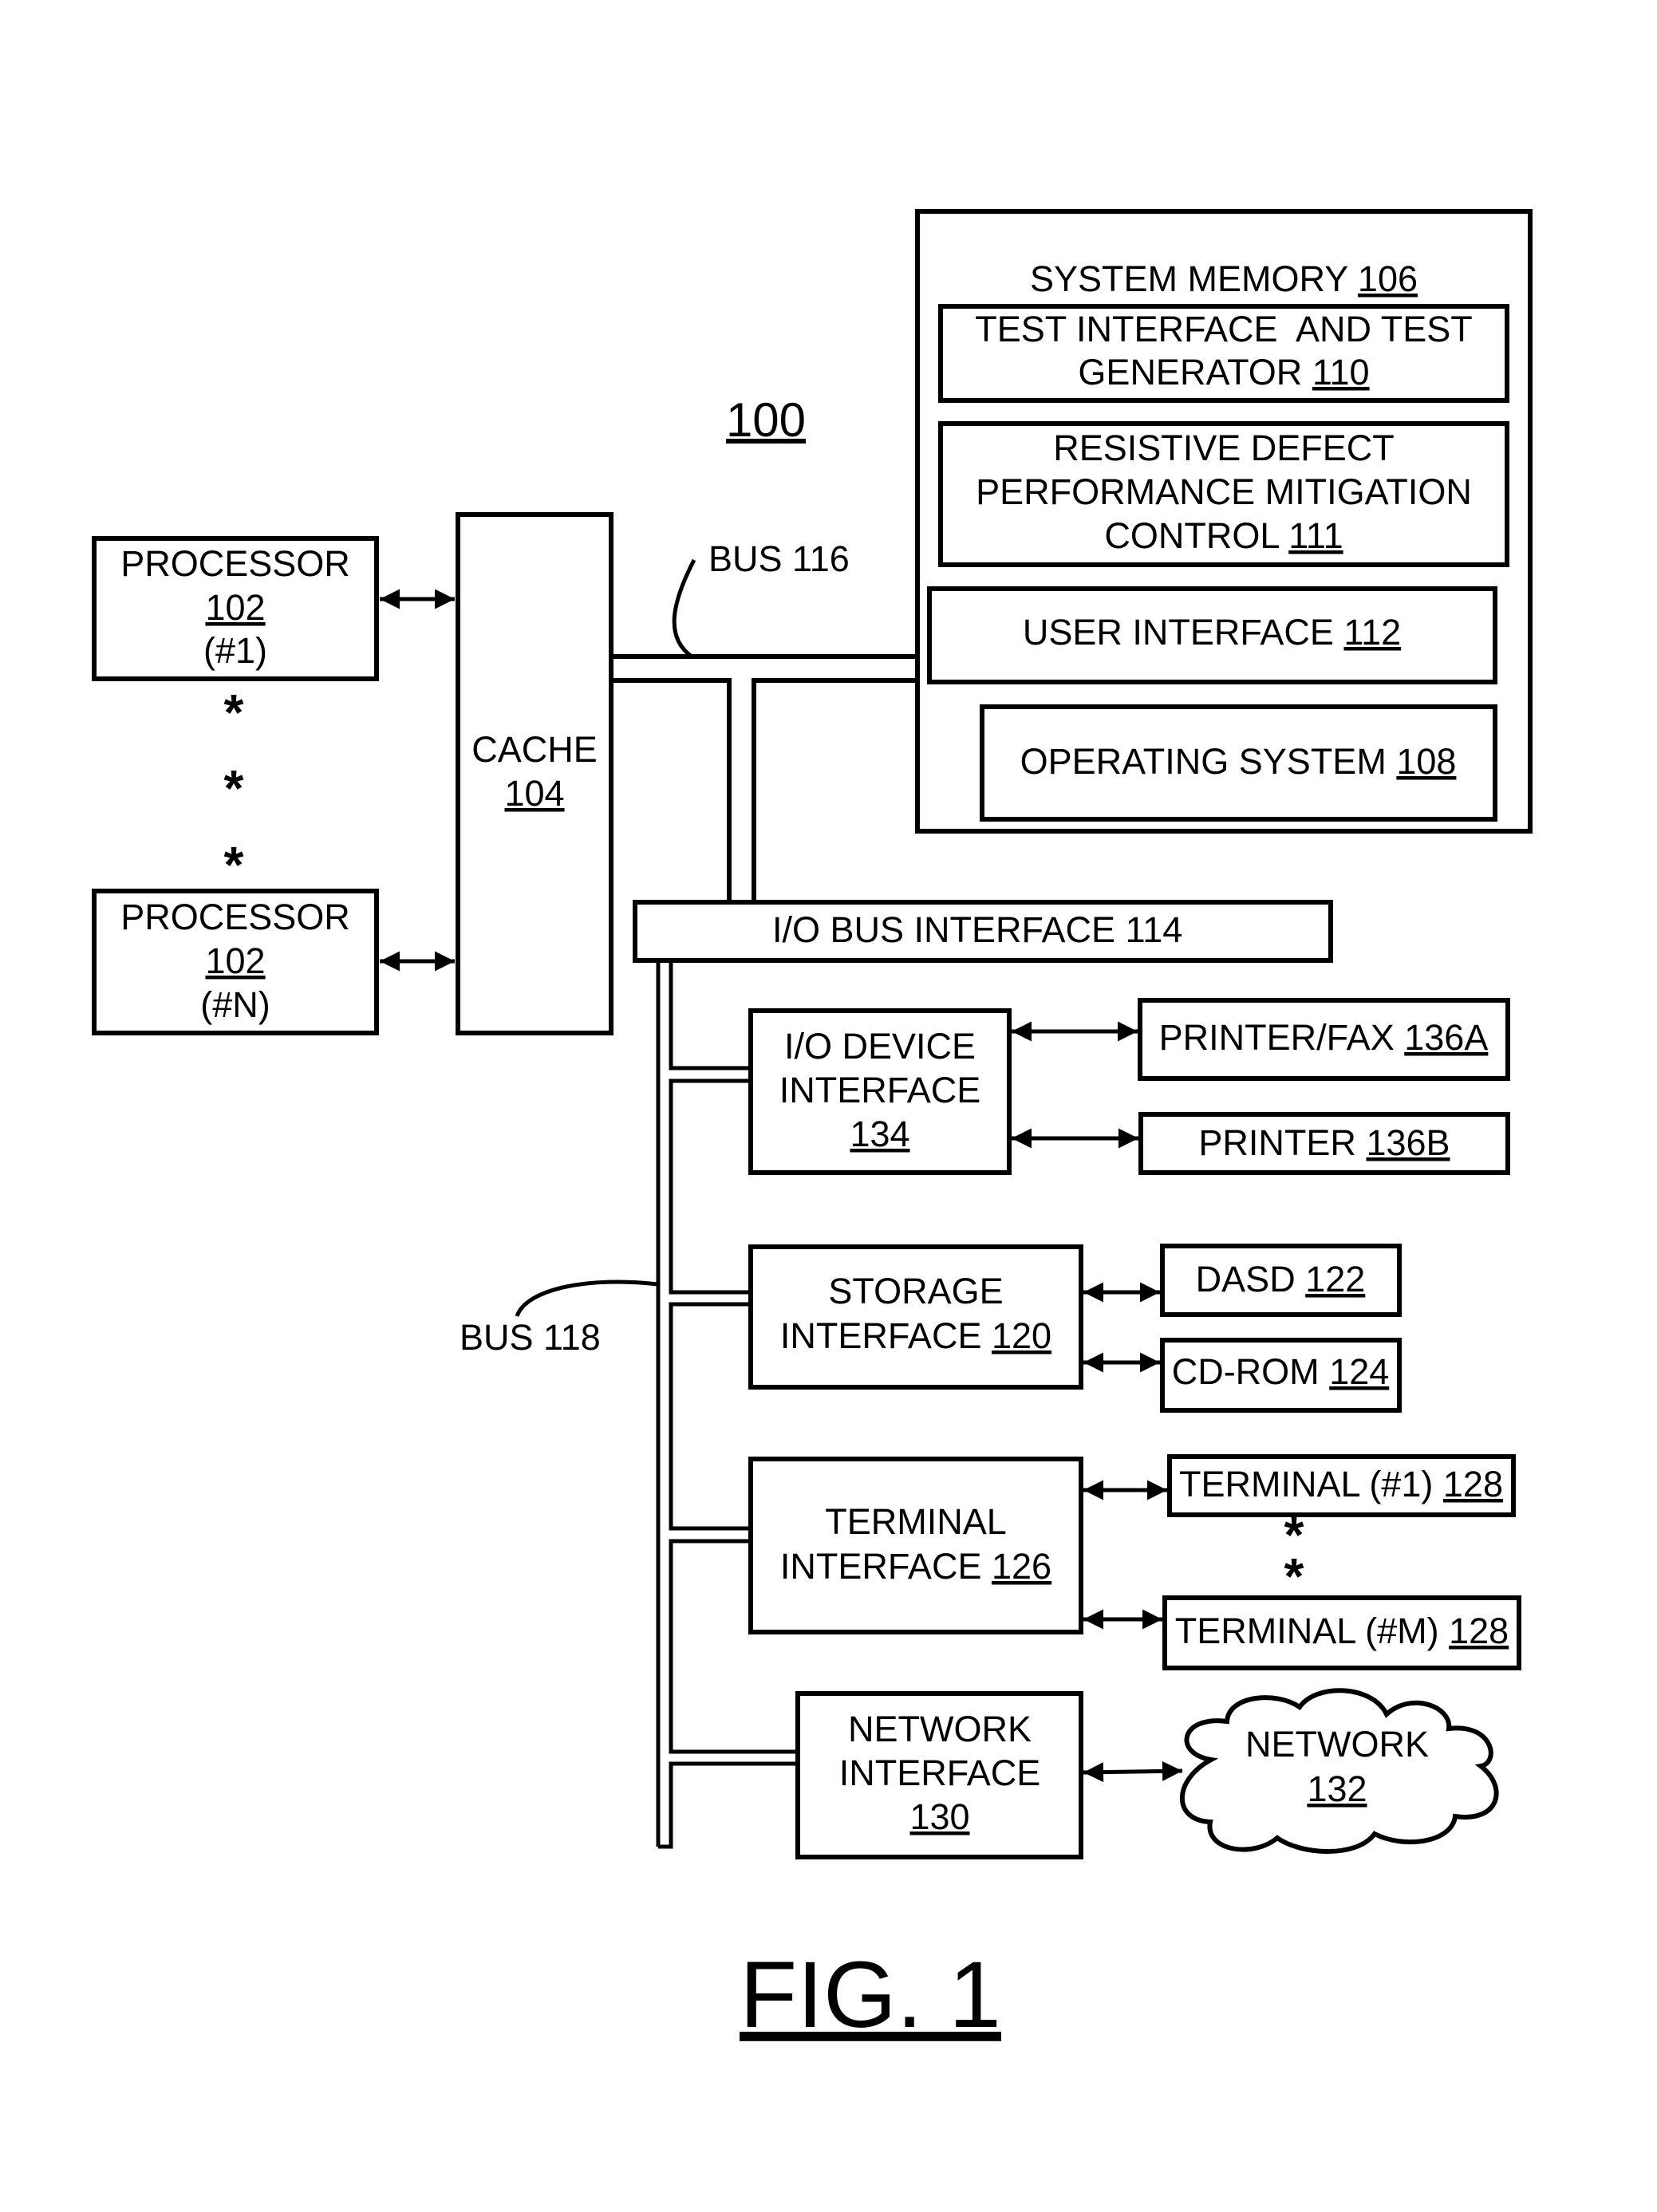 This screenshot has height=2212, width=1657. What do you see at coordinates (779, 559) in the screenshot?
I see `bus-116-label: BUS 116` at bounding box center [779, 559].